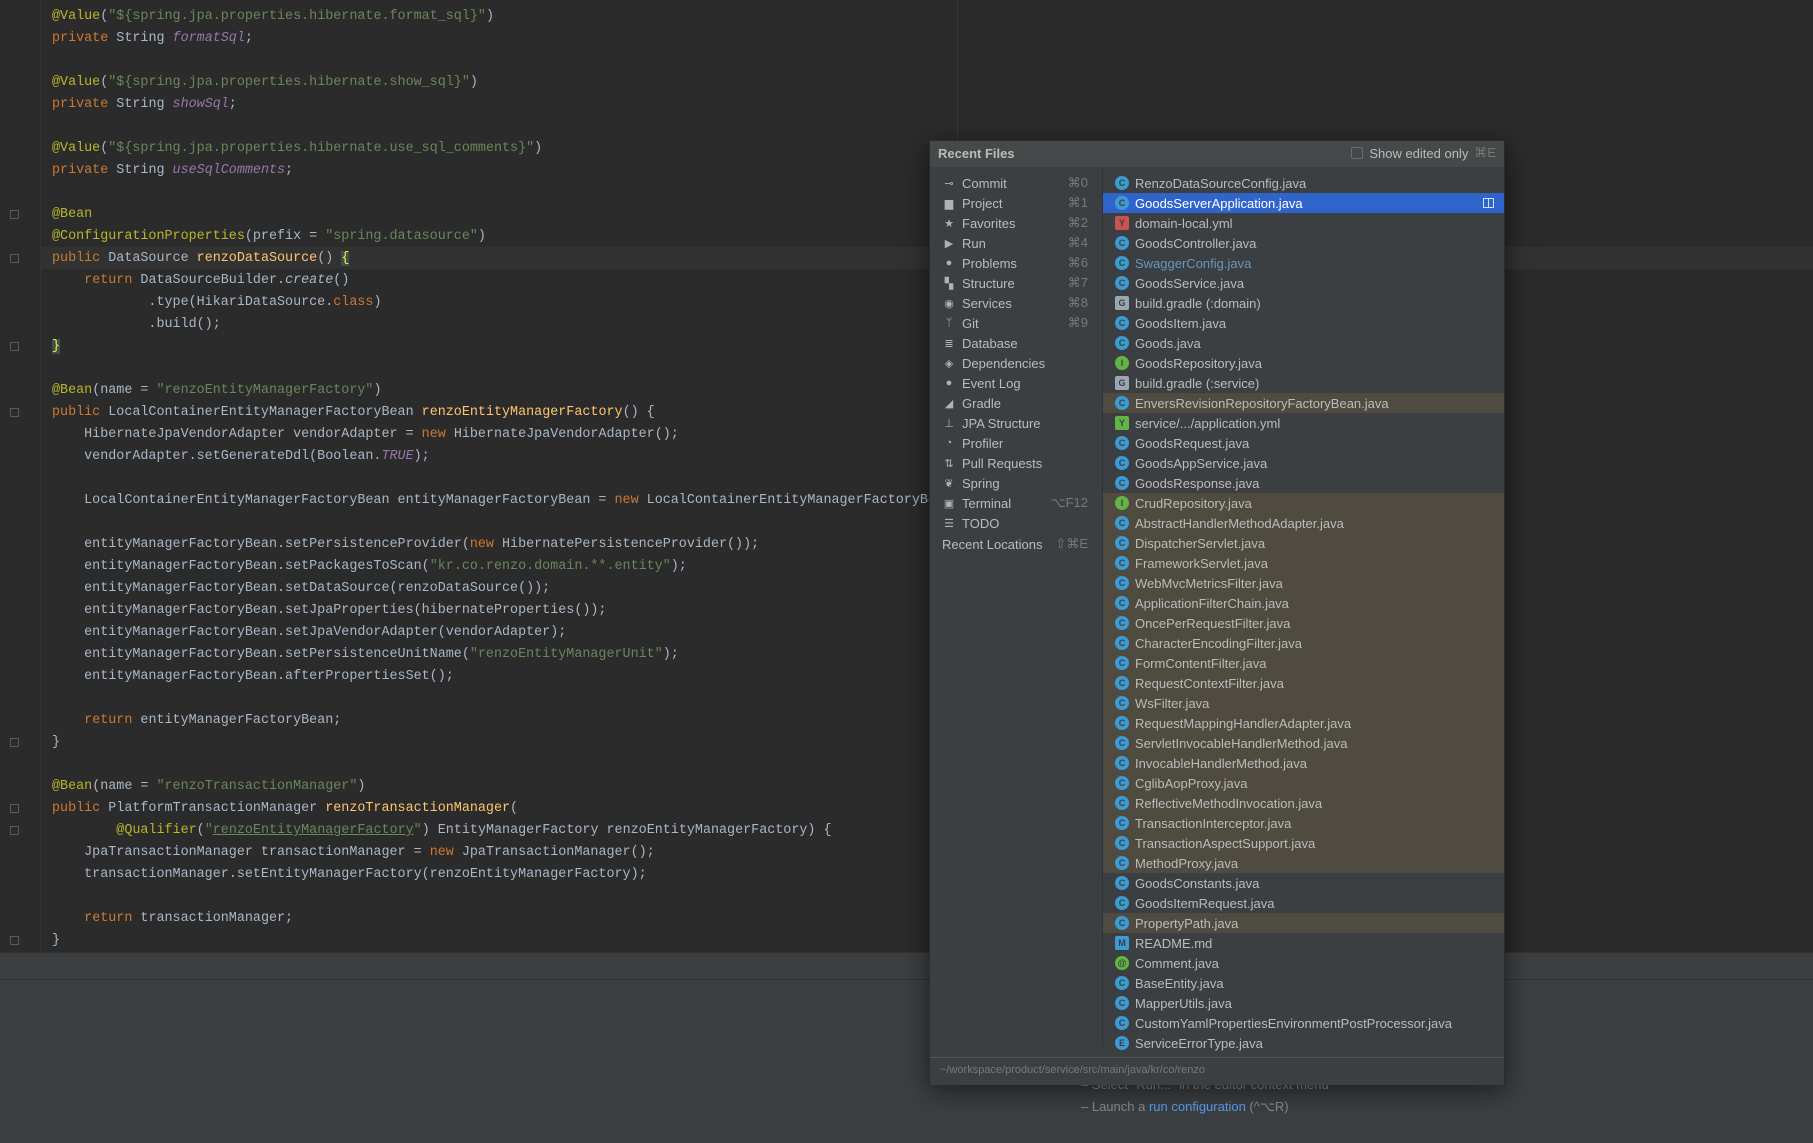  What do you see at coordinates (1016, 323) in the screenshot?
I see `tool-window-item-git: ᛘ Git ⌘9` at bounding box center [1016, 323].